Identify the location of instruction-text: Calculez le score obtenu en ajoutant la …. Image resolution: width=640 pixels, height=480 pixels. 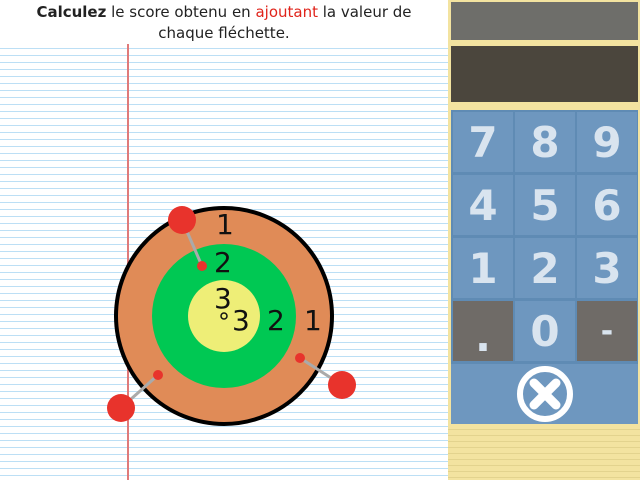
(224, 22).